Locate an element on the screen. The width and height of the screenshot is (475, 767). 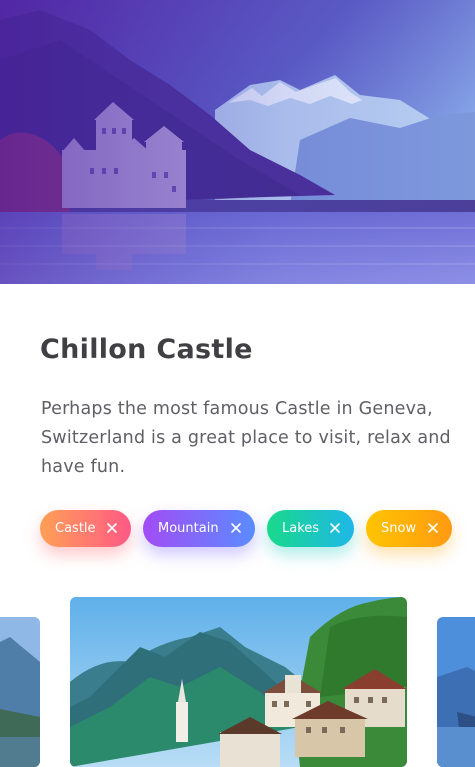
carousel-card-previous is located at coordinates (20, 692).